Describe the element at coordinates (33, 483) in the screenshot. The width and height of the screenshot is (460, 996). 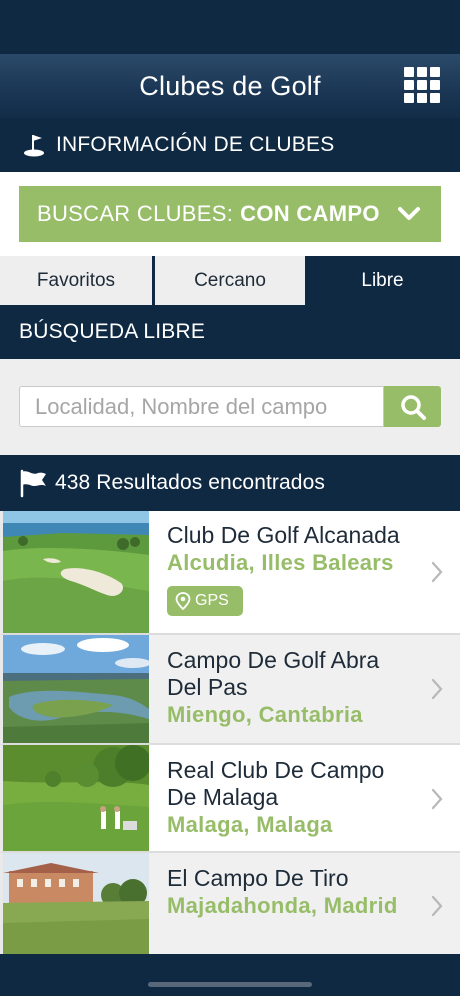
I see `flag-icon` at that location.